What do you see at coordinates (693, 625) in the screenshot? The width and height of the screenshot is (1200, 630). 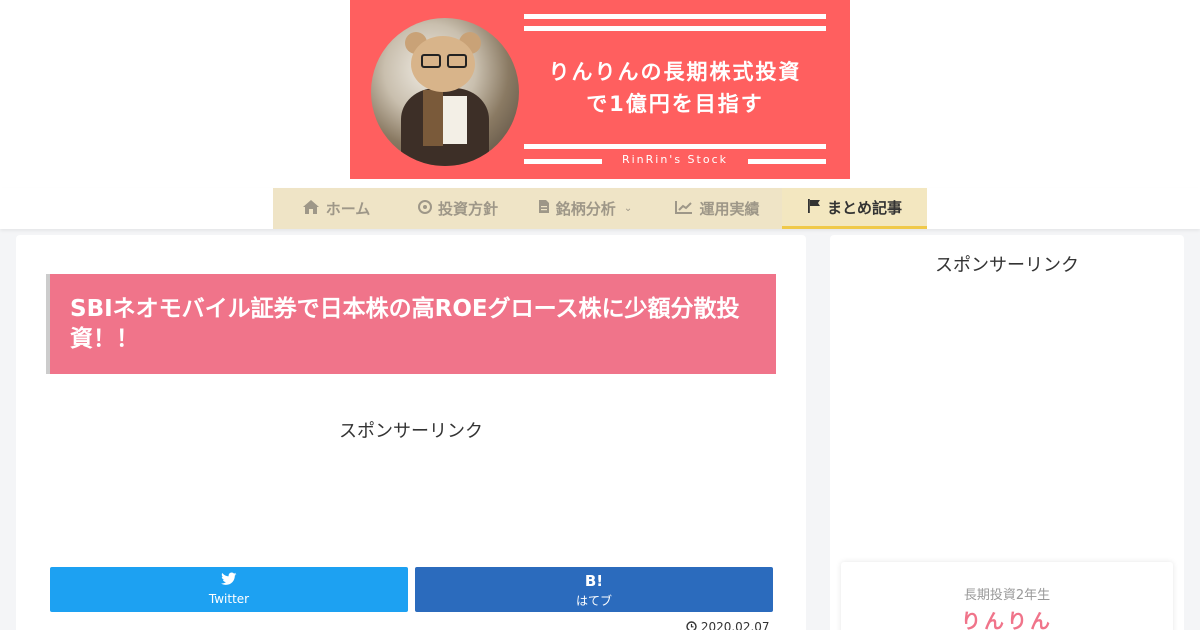 I see `clock-icon` at bounding box center [693, 625].